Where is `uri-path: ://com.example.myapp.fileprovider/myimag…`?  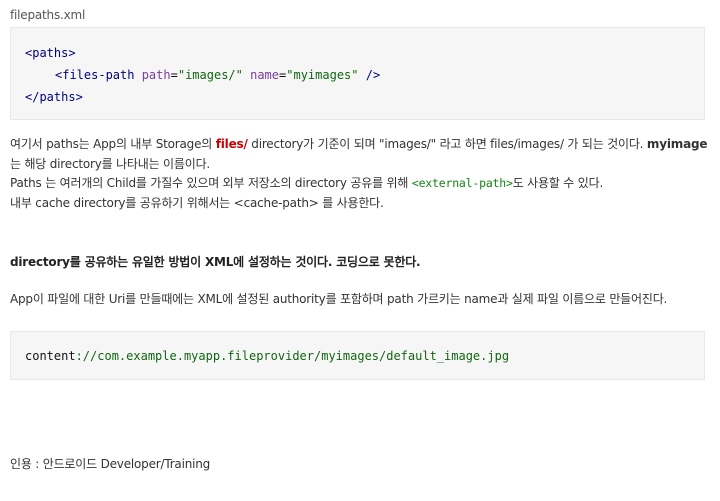 uri-path: ://com.example.myapp.fileprovider/myimag… is located at coordinates (292, 356).